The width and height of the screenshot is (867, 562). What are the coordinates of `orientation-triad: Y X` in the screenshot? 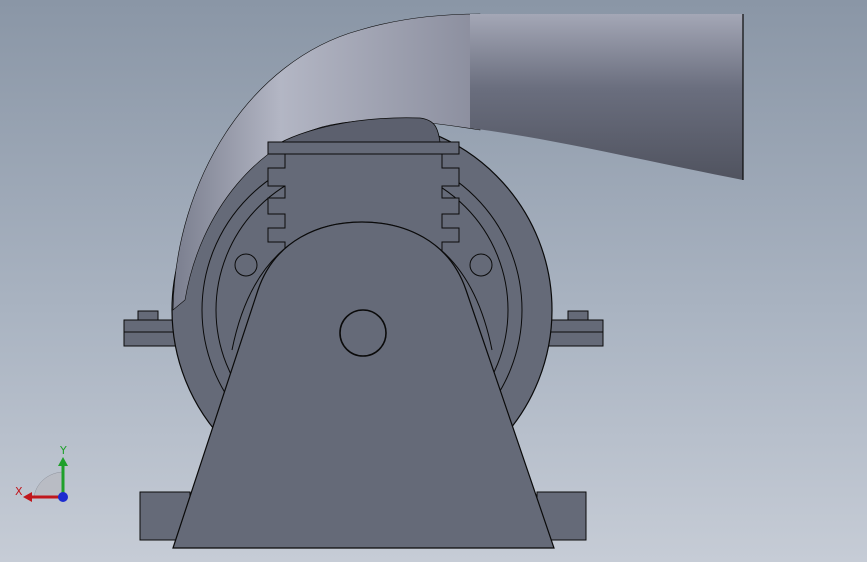 It's located at (45, 475).